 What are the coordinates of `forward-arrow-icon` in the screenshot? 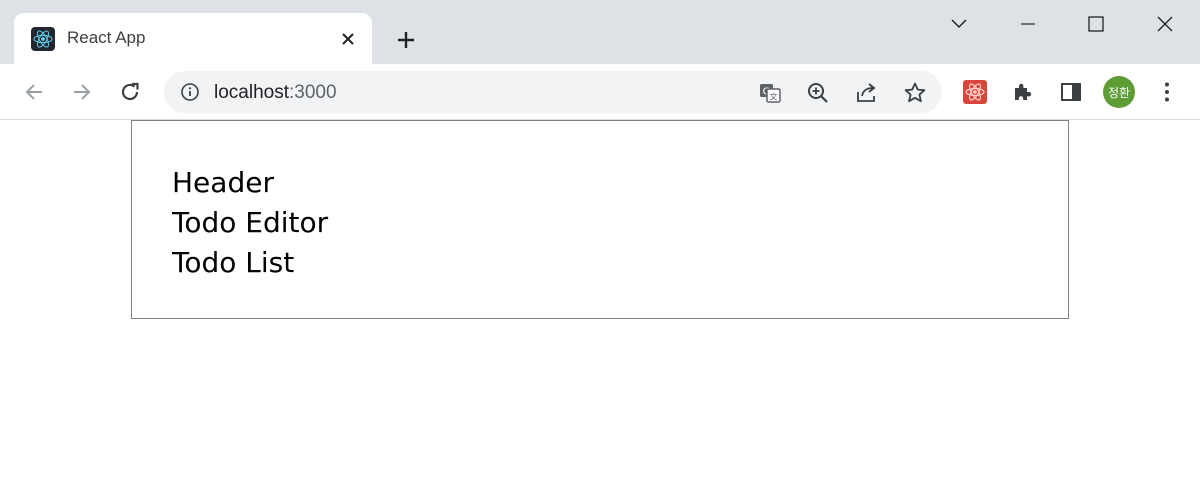 It's located at (82, 92).